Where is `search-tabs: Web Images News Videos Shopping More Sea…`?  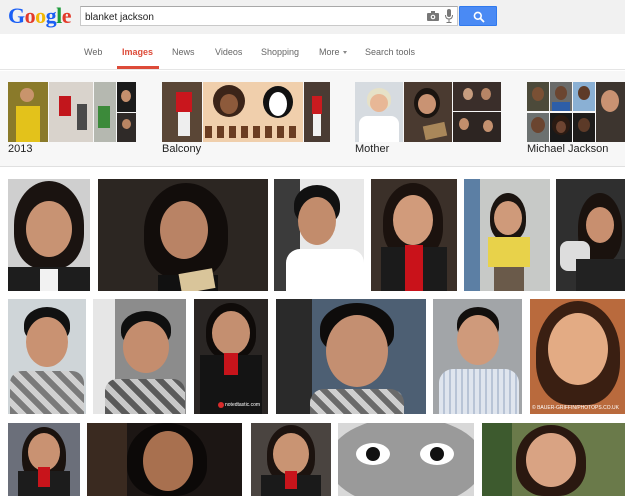 search-tabs: Web Images News Videos Shopping More Sea… is located at coordinates (312, 52).